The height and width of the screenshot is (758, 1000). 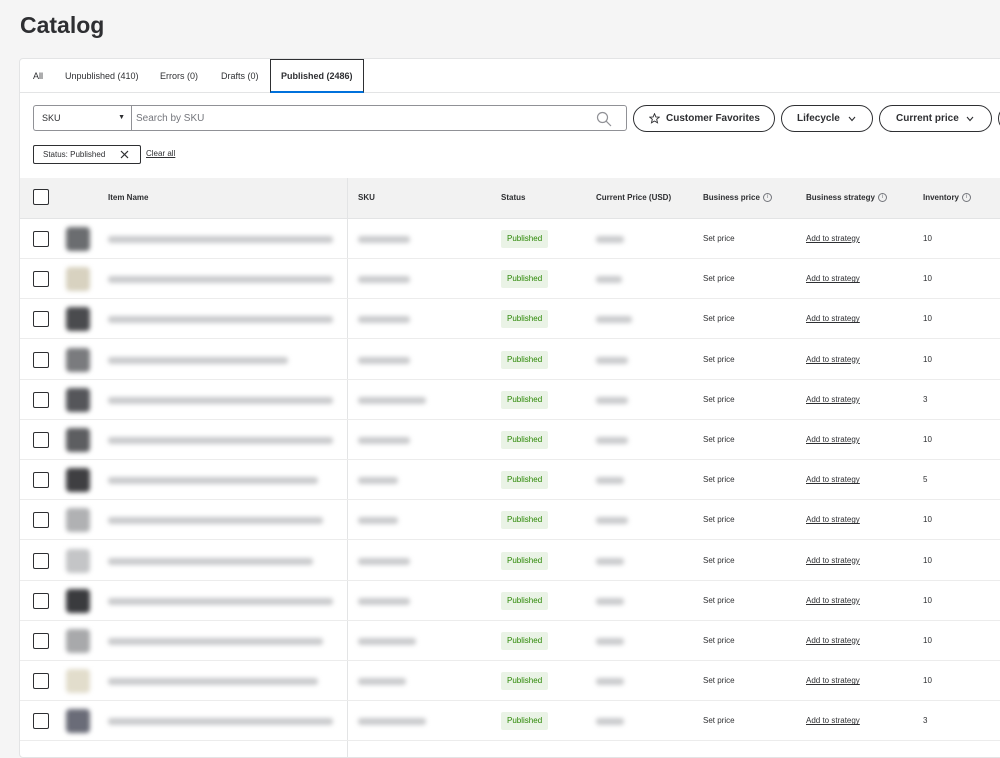 I want to click on column-header-business-price: Business price i, so click(x=737, y=198).